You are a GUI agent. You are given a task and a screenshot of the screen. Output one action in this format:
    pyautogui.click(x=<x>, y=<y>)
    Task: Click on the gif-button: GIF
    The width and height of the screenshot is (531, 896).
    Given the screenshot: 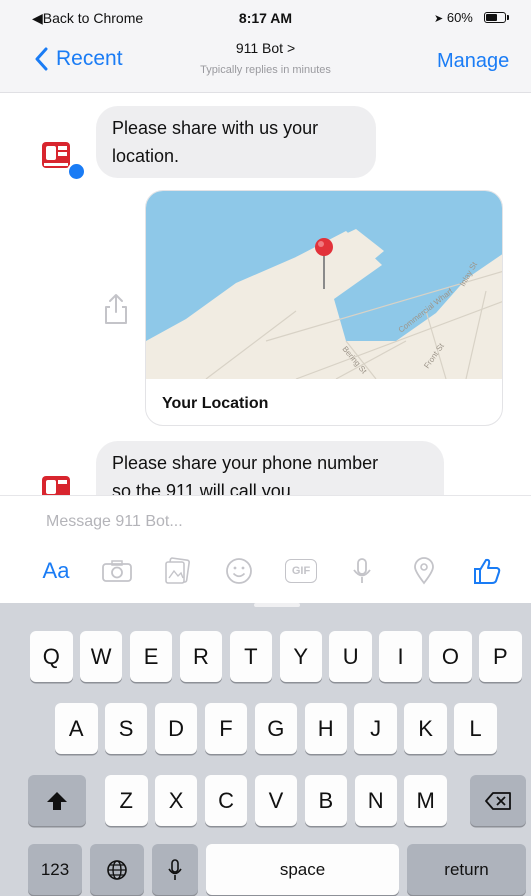 What is the action you would take?
    pyautogui.click(x=301, y=571)
    